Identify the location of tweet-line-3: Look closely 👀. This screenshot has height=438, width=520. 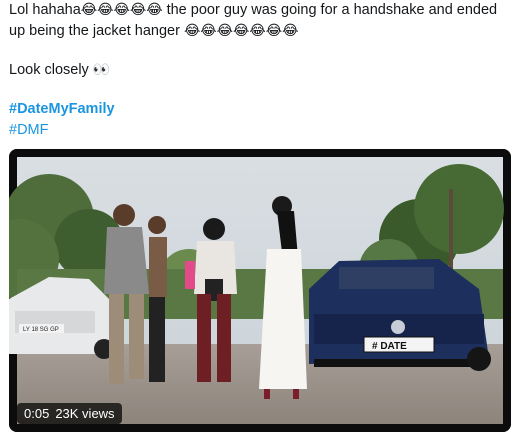
(261, 70).